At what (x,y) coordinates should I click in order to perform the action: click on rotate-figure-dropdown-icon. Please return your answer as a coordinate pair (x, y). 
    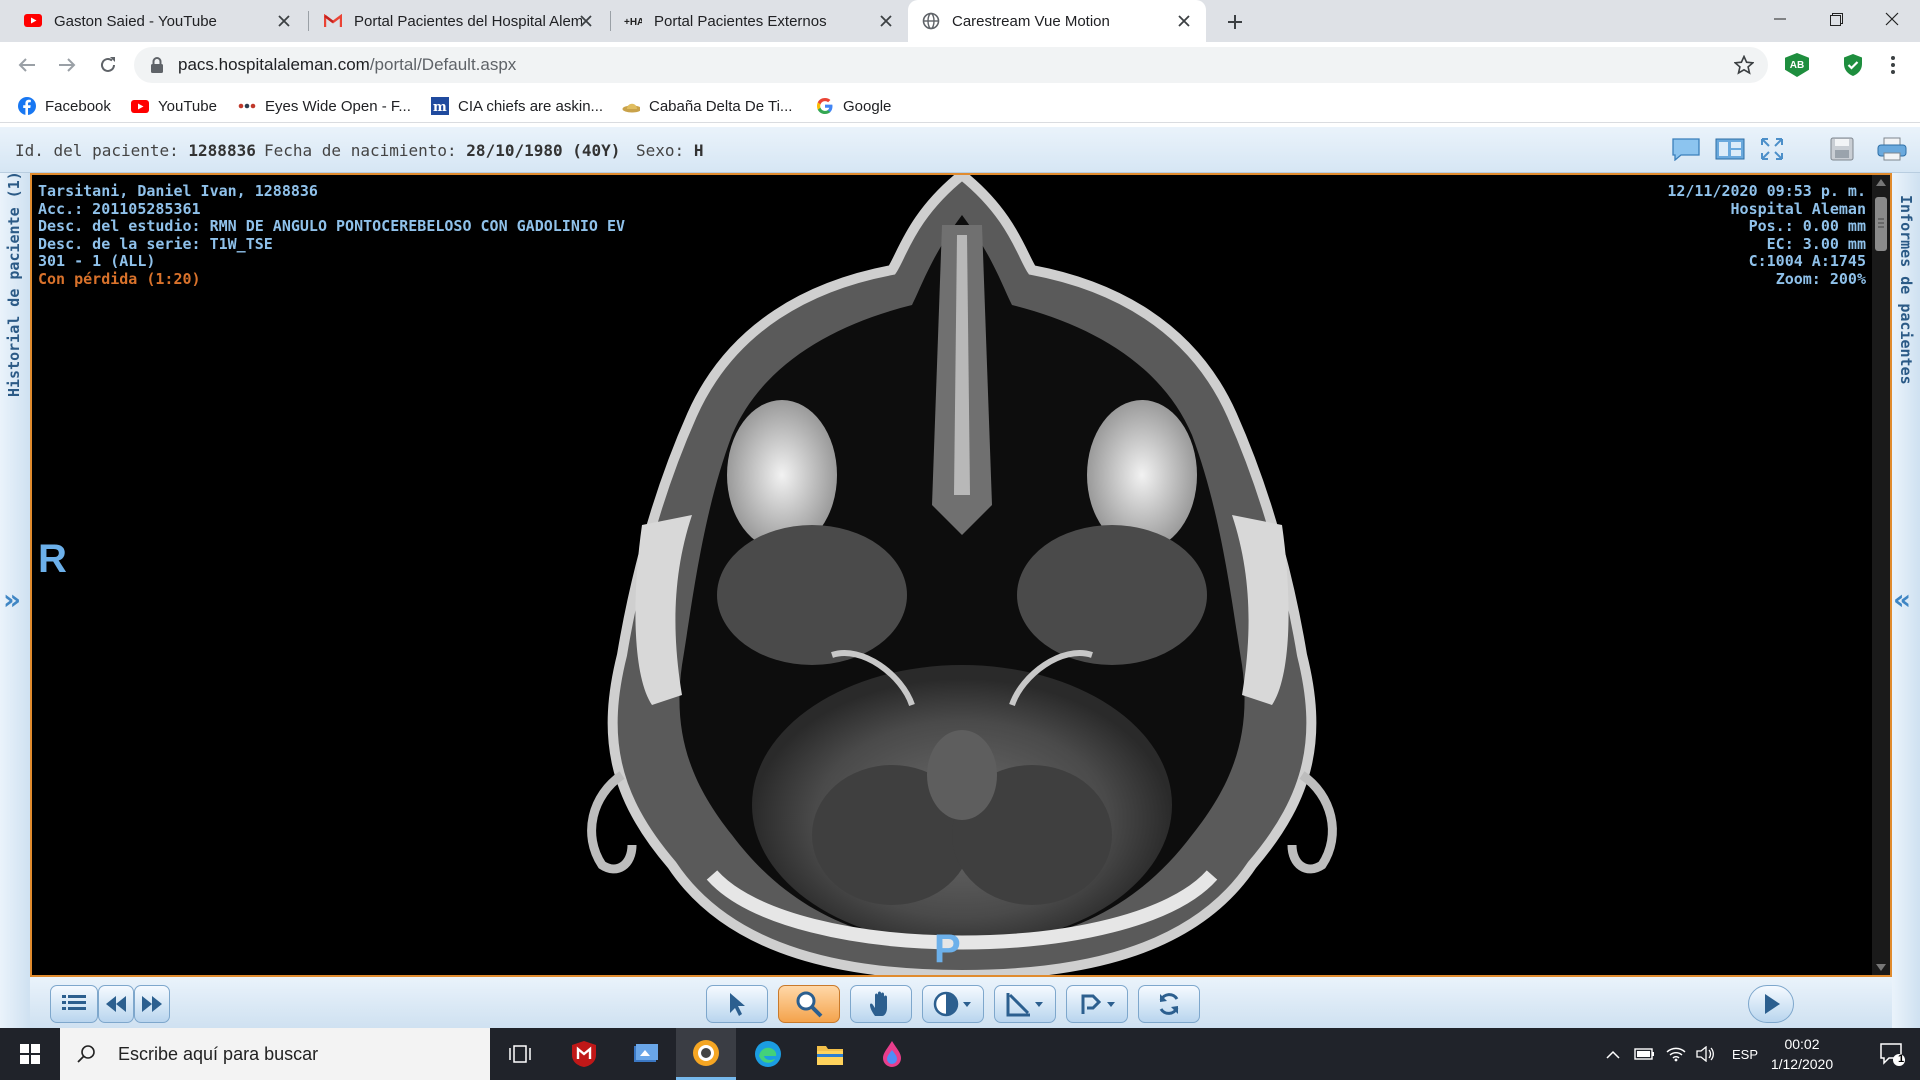
    Looking at the image, I should click on (1098, 1004).